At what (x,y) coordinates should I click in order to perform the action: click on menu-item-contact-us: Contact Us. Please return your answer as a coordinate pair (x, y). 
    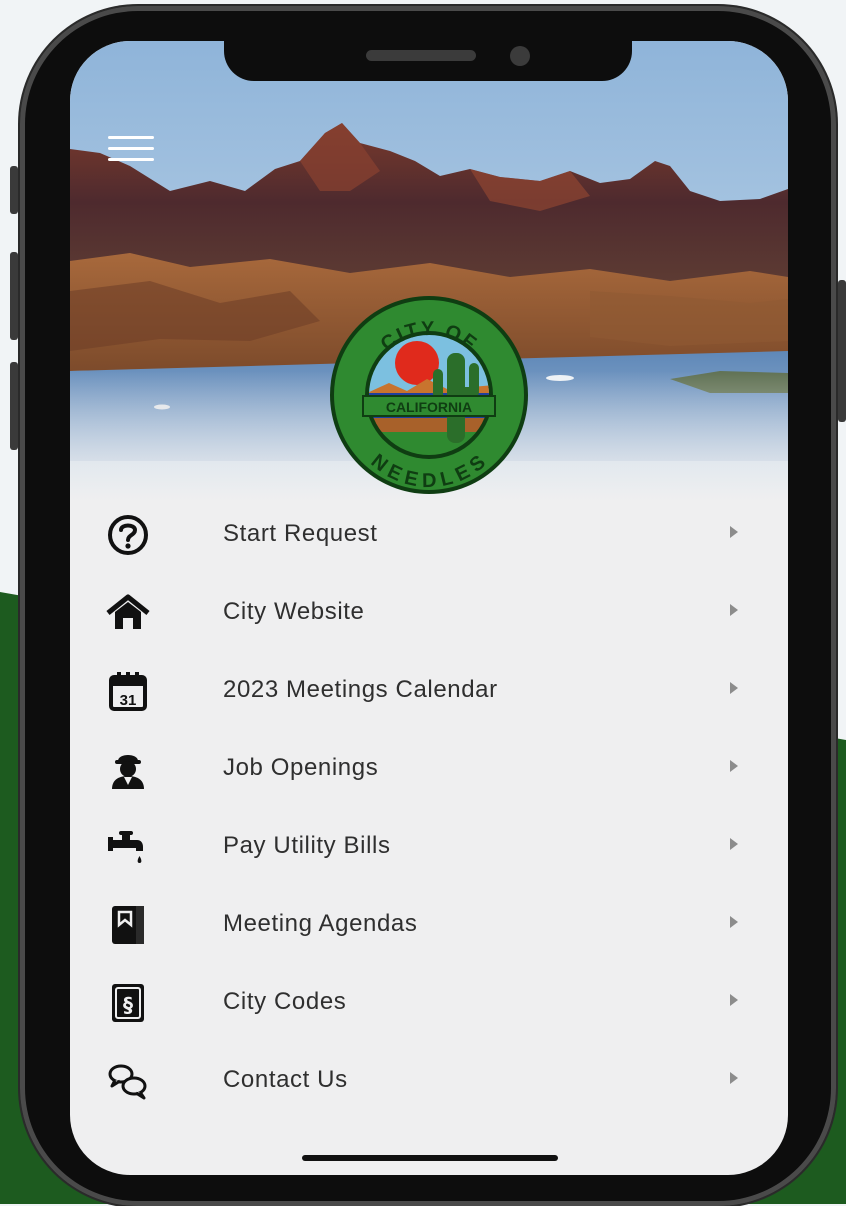
    Looking at the image, I should click on (429, 1081).